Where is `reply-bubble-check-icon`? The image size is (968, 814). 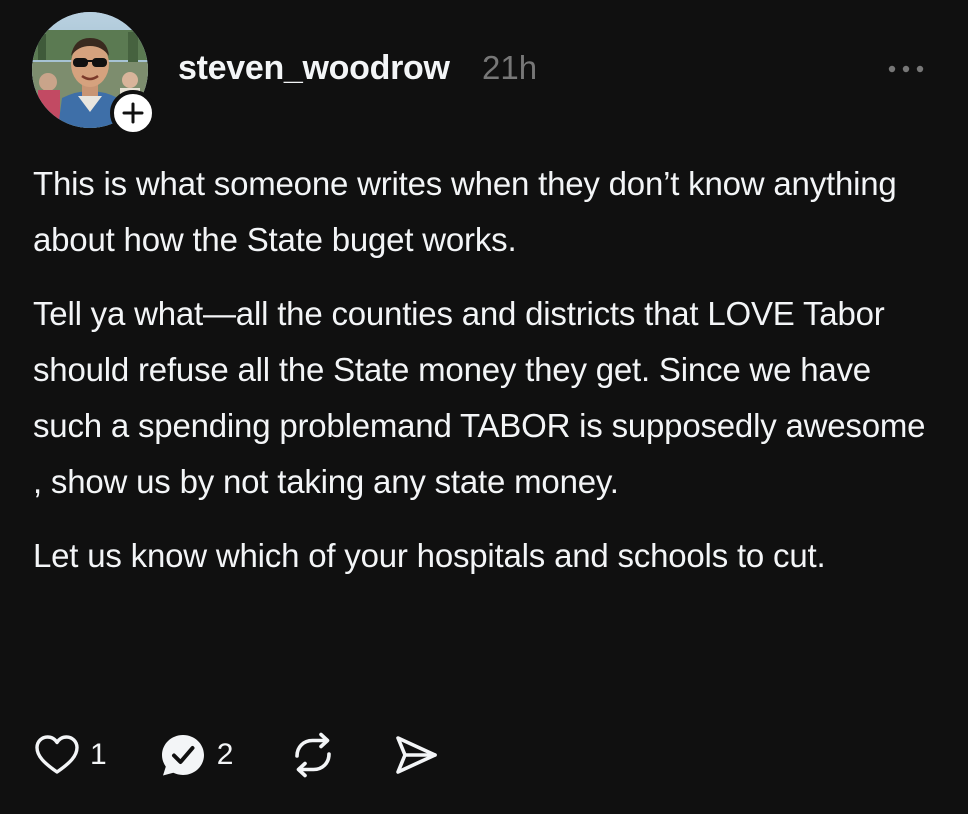 reply-bubble-check-icon is located at coordinates (182, 755).